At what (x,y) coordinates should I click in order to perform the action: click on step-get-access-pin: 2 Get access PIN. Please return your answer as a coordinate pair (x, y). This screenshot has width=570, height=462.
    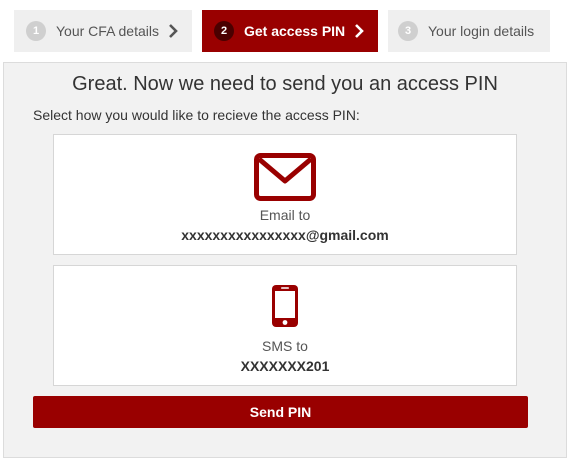
    Looking at the image, I should click on (290, 31).